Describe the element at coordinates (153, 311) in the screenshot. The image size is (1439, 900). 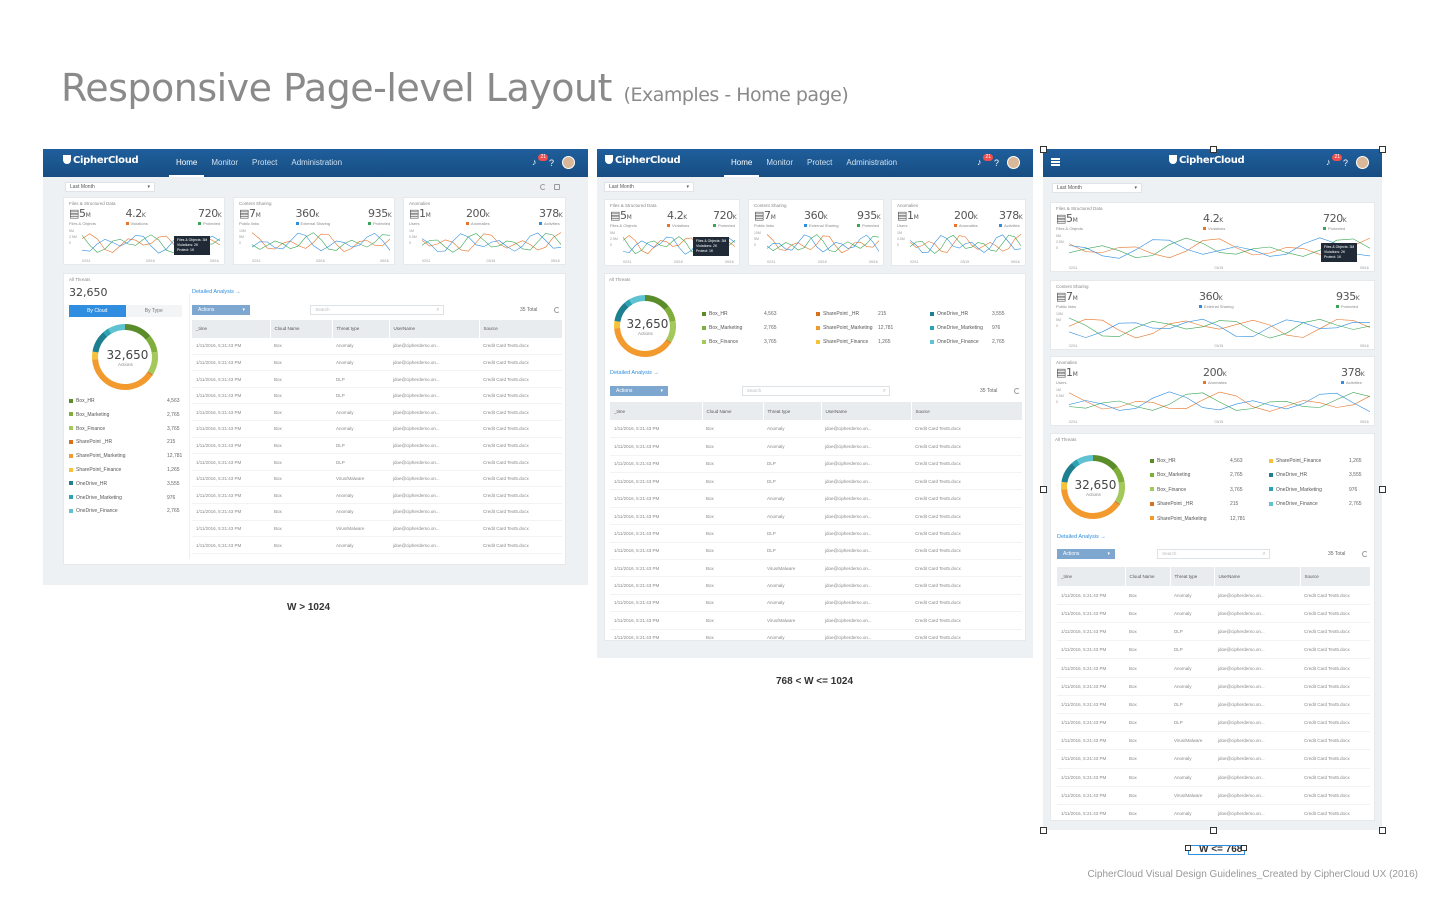
I see `toggle-by-type: By Type` at that location.